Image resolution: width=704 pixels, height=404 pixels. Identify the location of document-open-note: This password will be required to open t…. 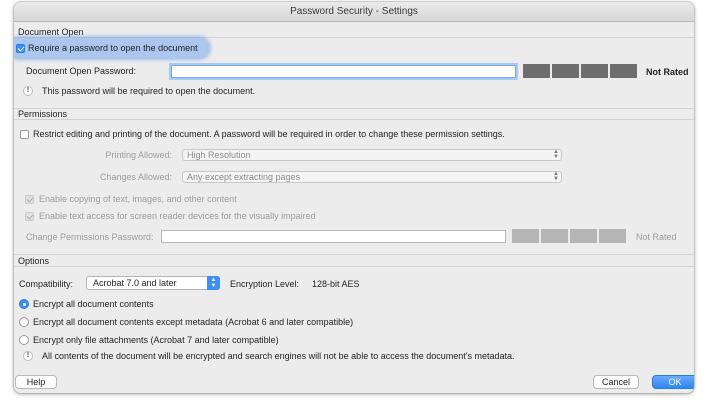
(149, 91).